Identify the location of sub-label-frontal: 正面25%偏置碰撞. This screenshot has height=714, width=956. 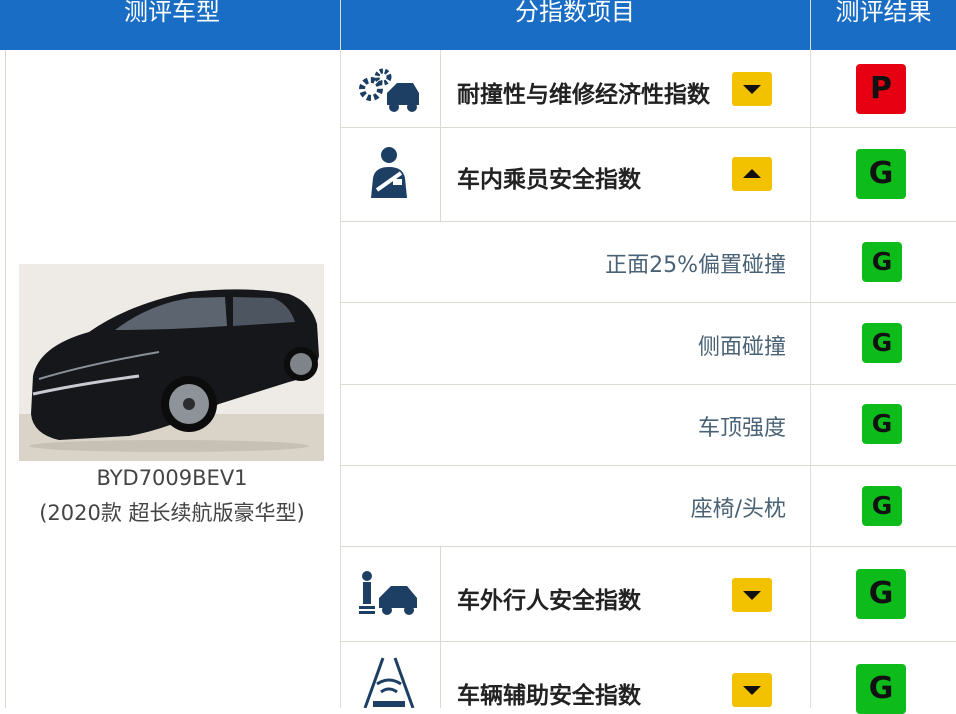
(695, 265).